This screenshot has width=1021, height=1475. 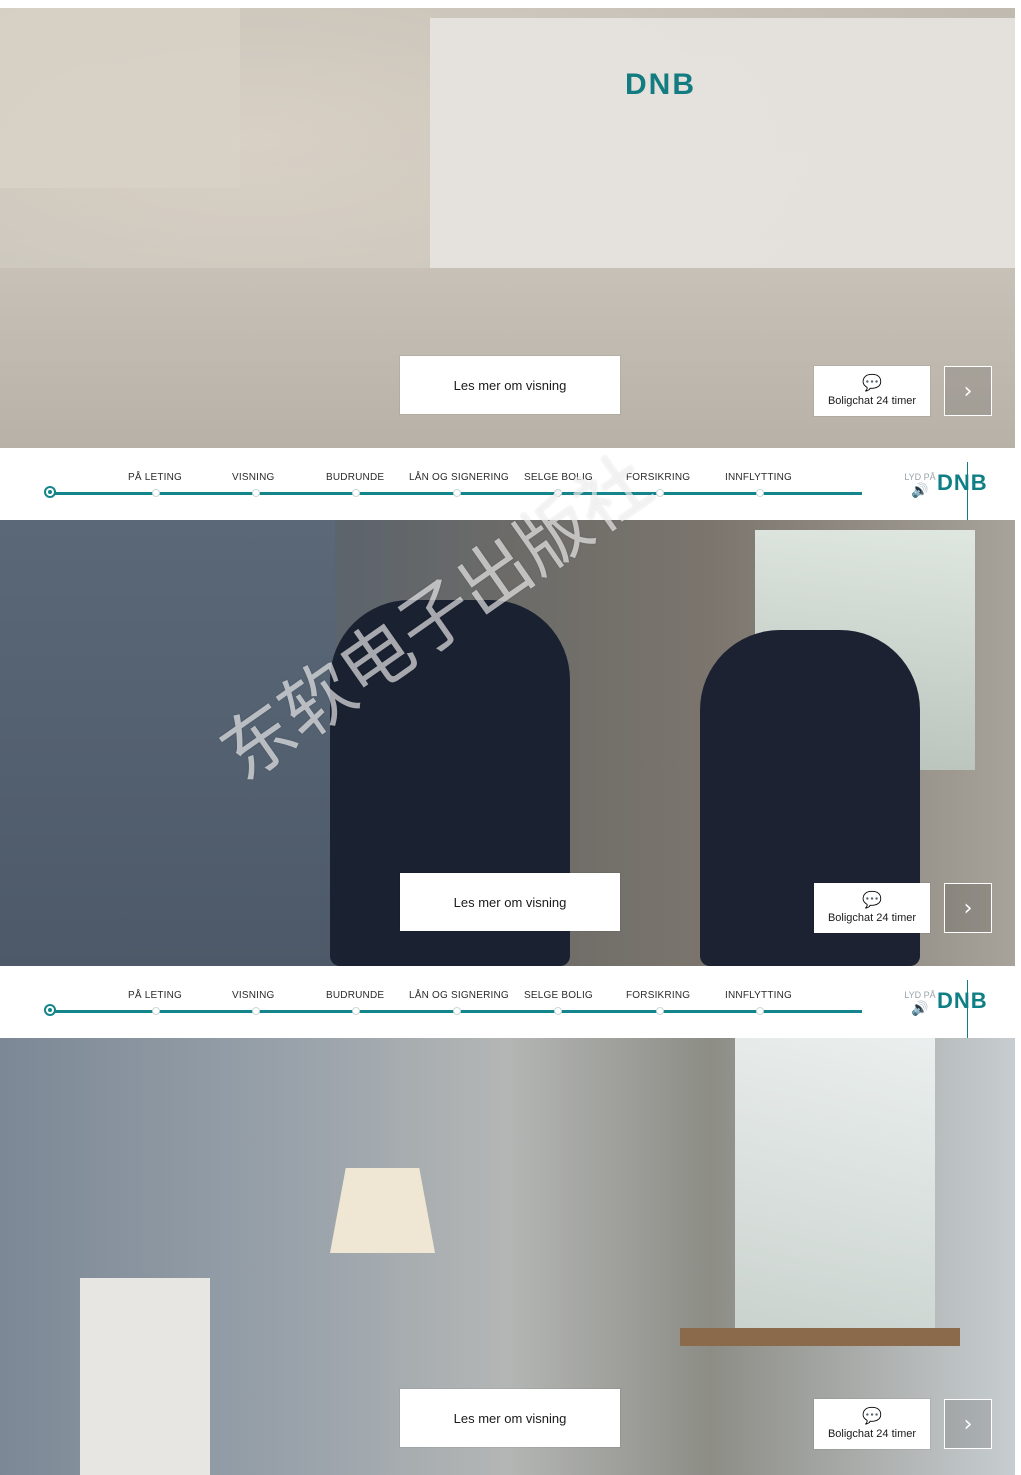 What do you see at coordinates (660, 84) in the screenshot?
I see `building-sign: DNB` at bounding box center [660, 84].